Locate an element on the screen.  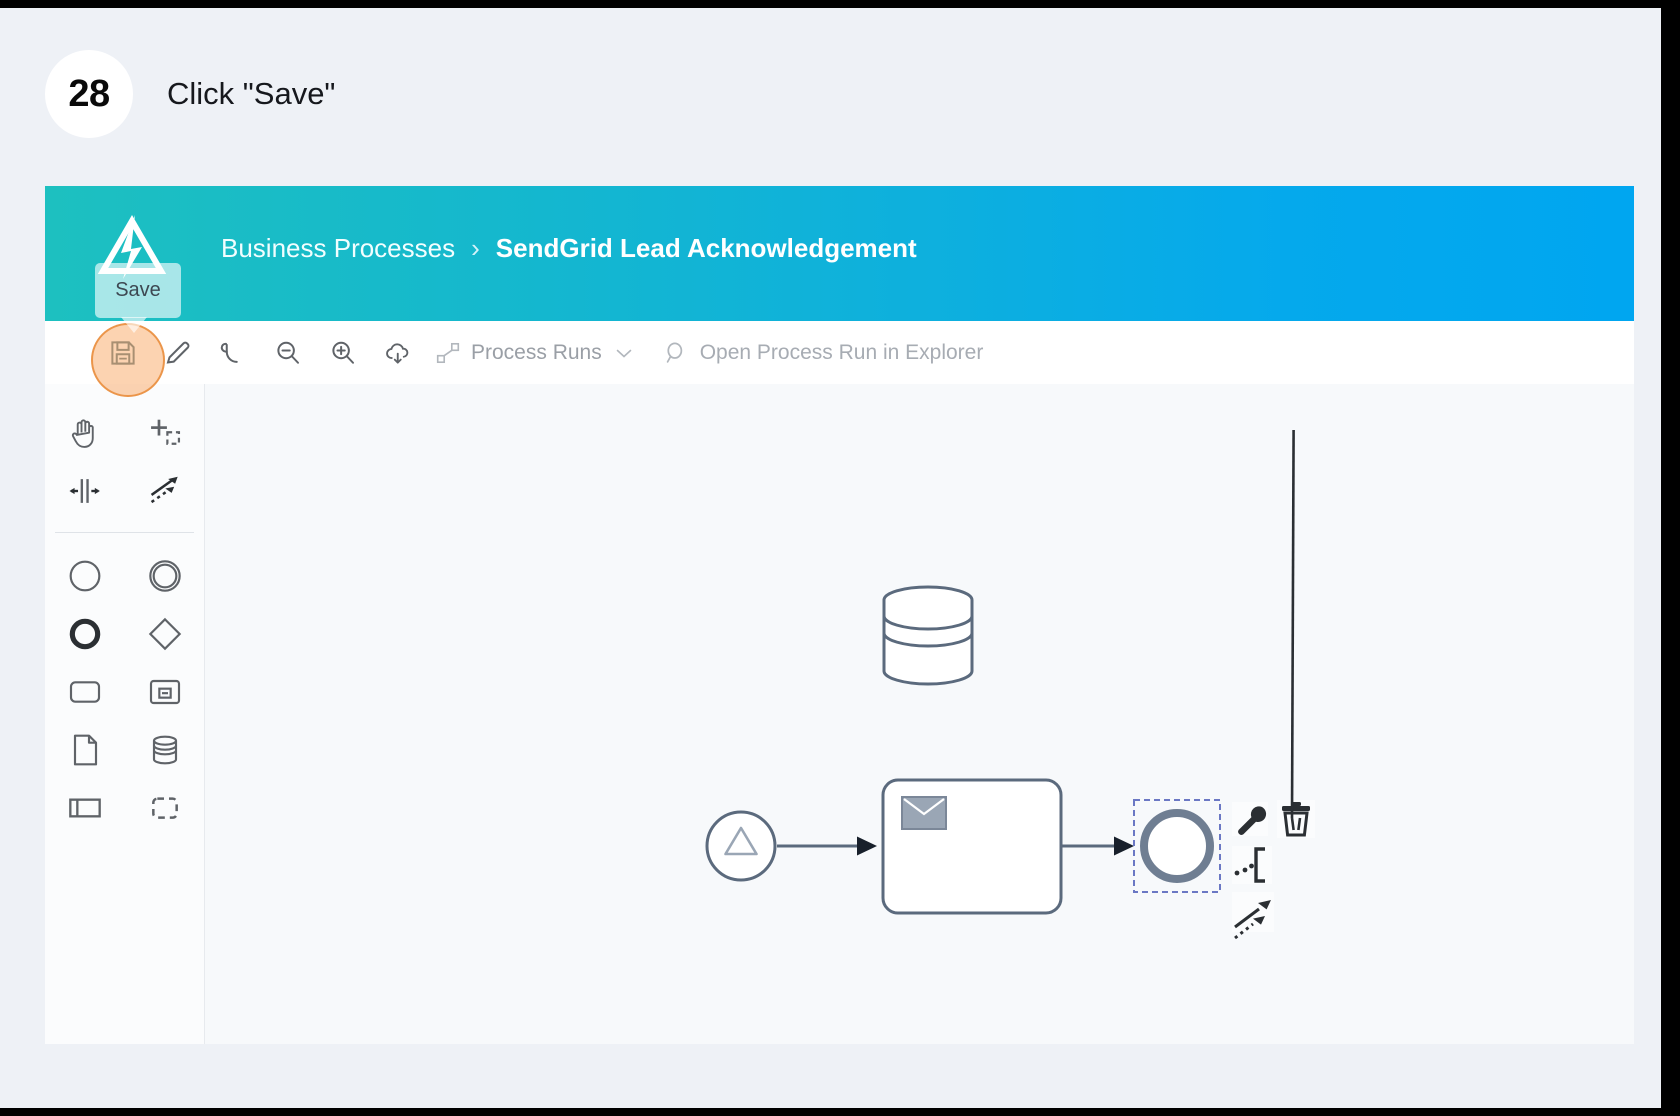
step-number-badge: 28 is located at coordinates (89, 94).